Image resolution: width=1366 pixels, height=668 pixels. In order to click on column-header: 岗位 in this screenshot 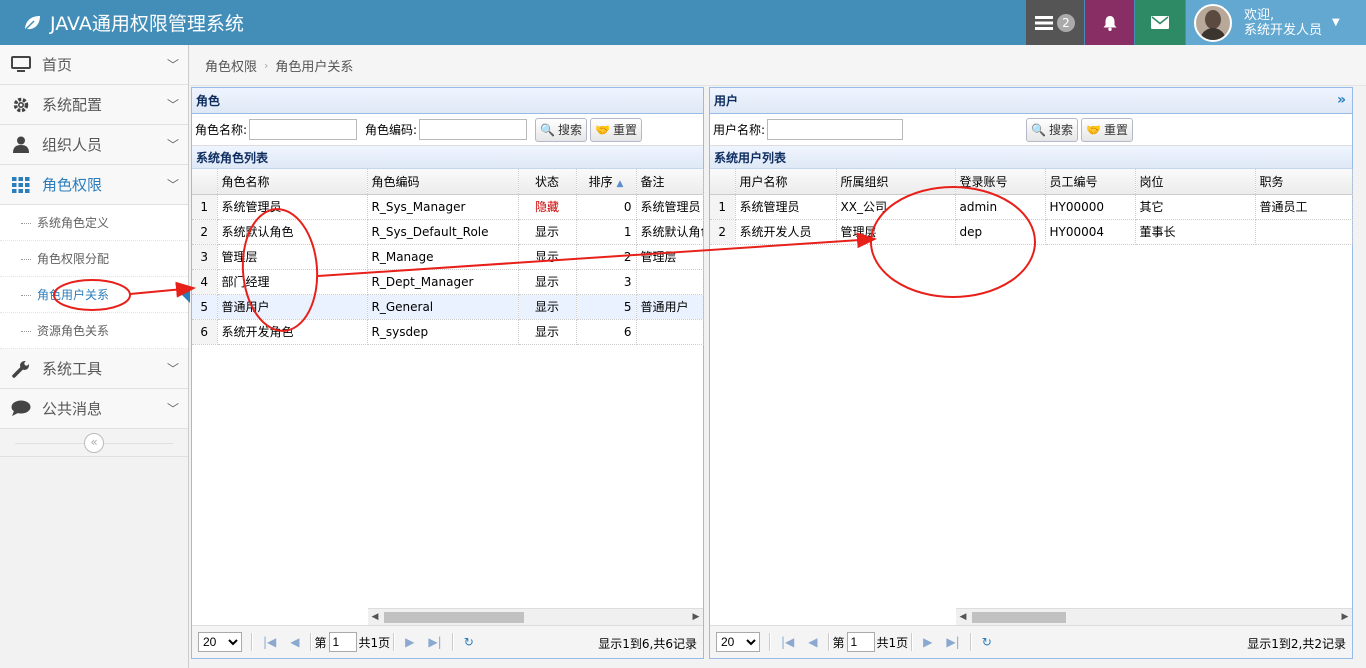, I will do `click(1195, 182)`.